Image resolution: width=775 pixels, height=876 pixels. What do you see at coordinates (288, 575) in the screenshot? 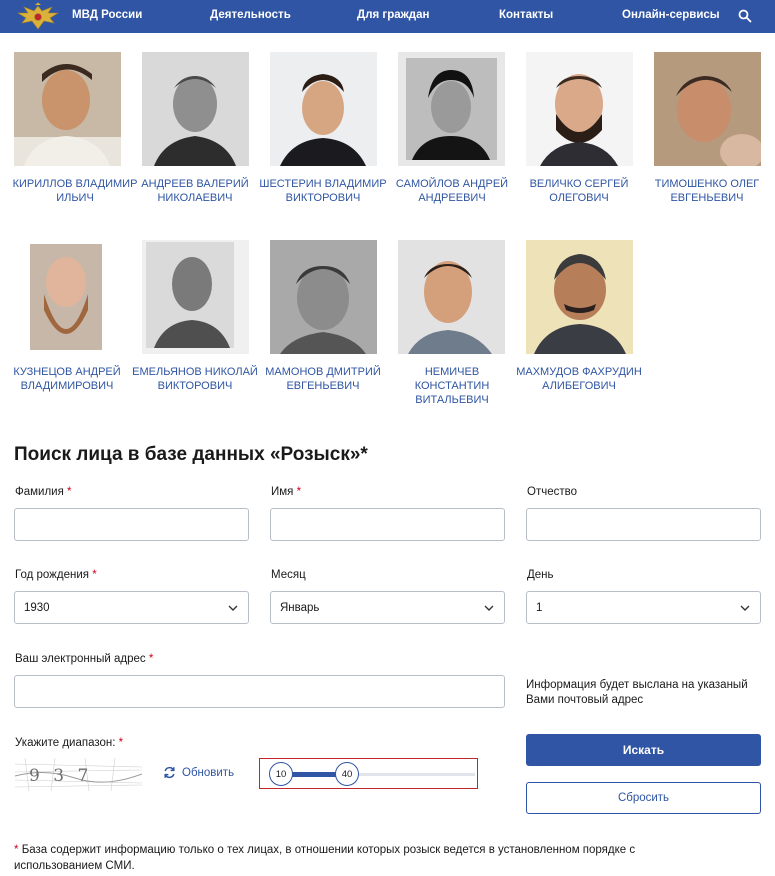
I see `month-label: Месяц` at bounding box center [288, 575].